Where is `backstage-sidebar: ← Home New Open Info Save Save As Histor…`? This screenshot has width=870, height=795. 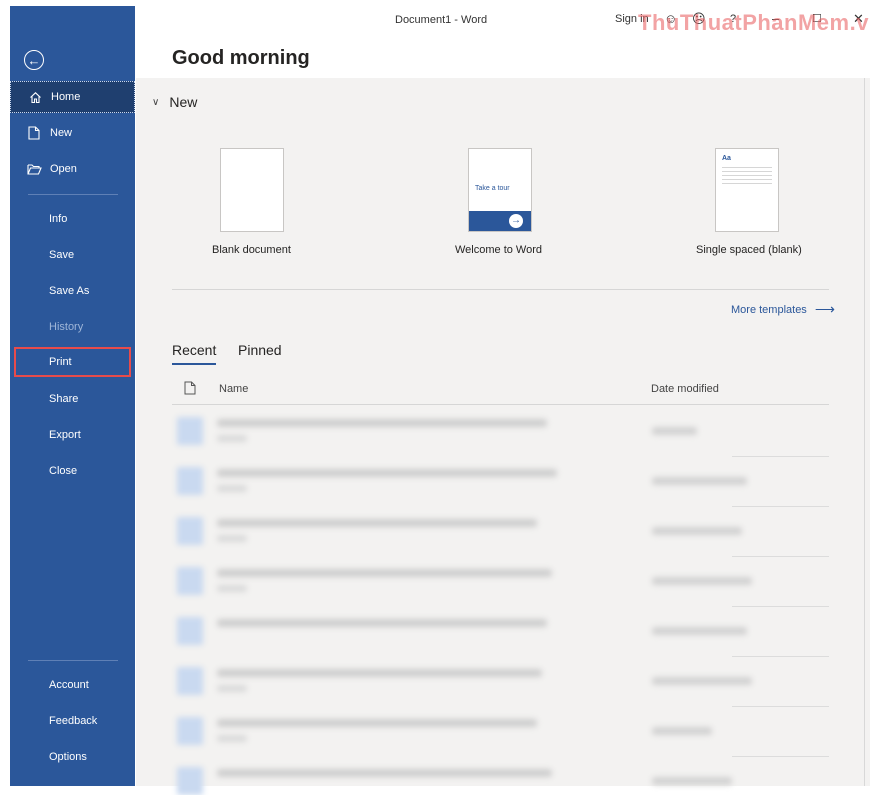
backstage-sidebar: ← Home New Open Info Save Save As Histor… is located at coordinates (72, 396).